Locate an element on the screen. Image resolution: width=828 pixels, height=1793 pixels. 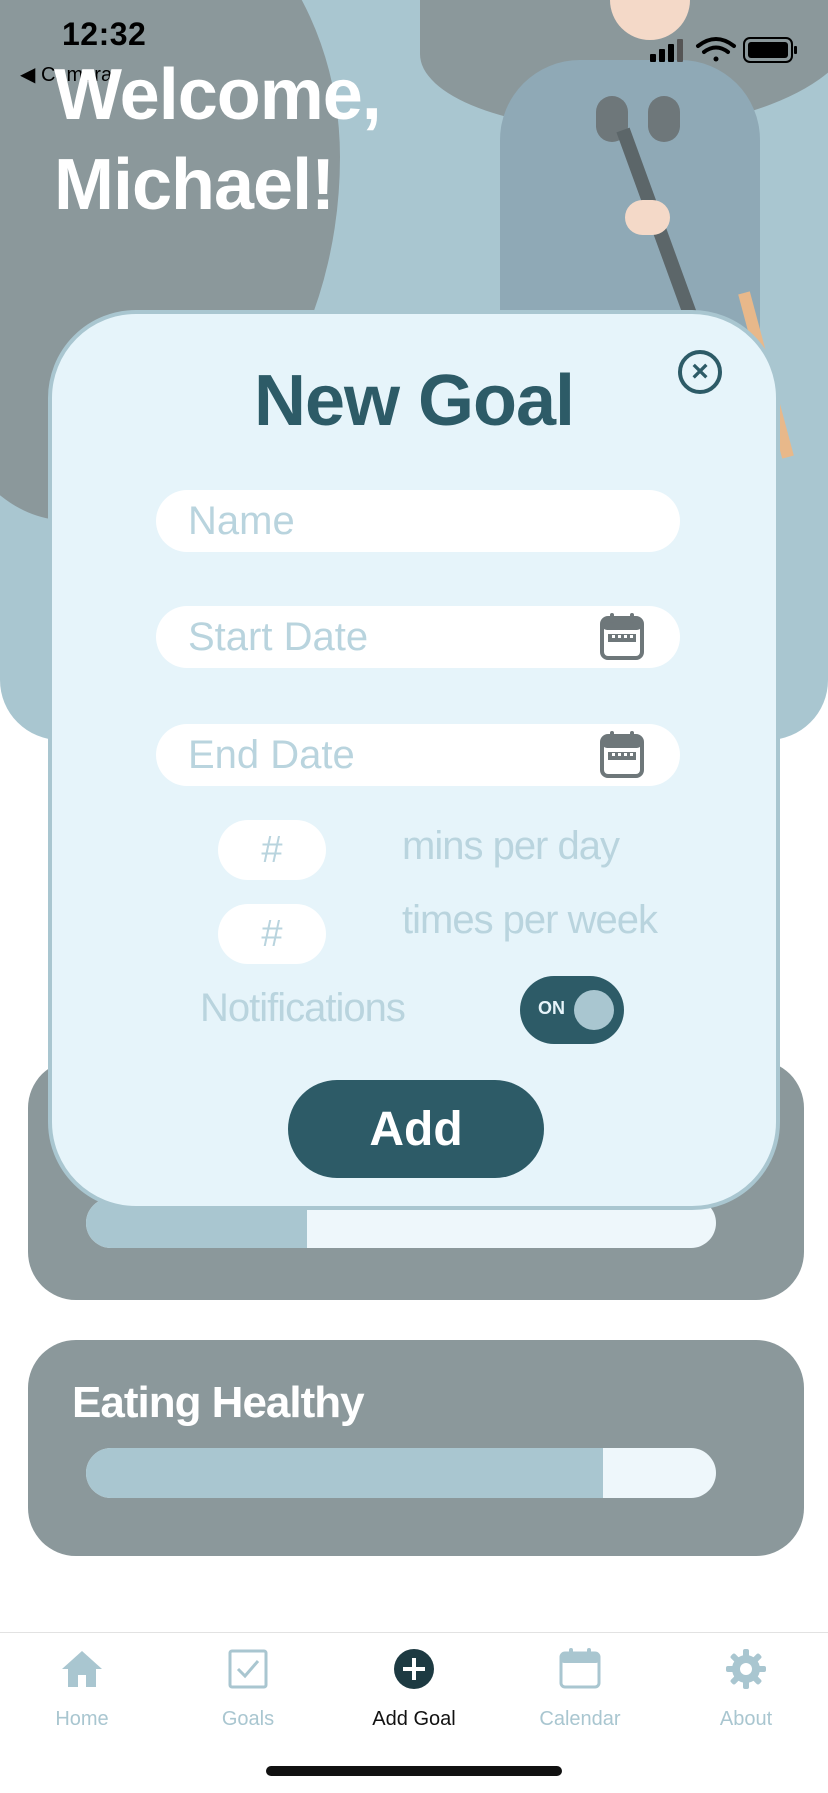
status-time: 12:32 is located at coordinates (104, 34).